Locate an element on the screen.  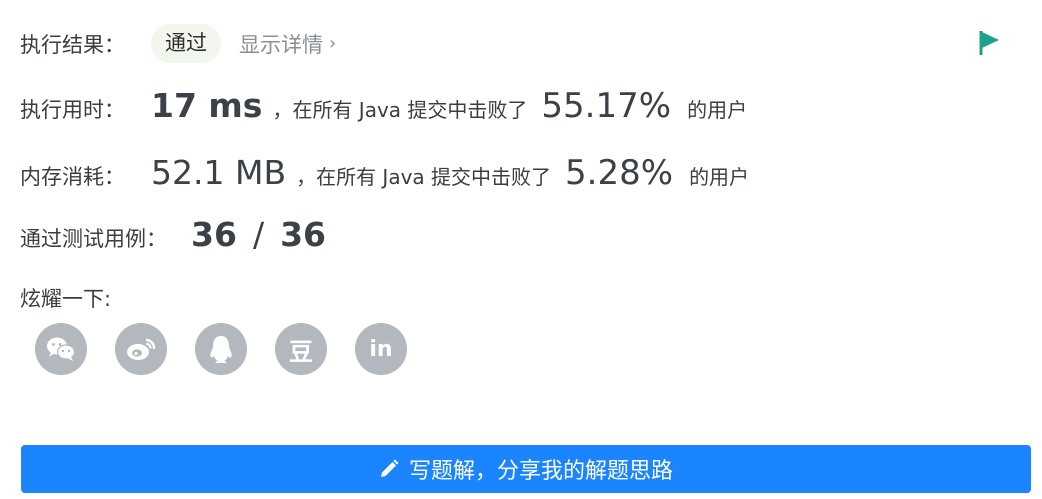
tests-passed: 36 is located at coordinates (214, 234).